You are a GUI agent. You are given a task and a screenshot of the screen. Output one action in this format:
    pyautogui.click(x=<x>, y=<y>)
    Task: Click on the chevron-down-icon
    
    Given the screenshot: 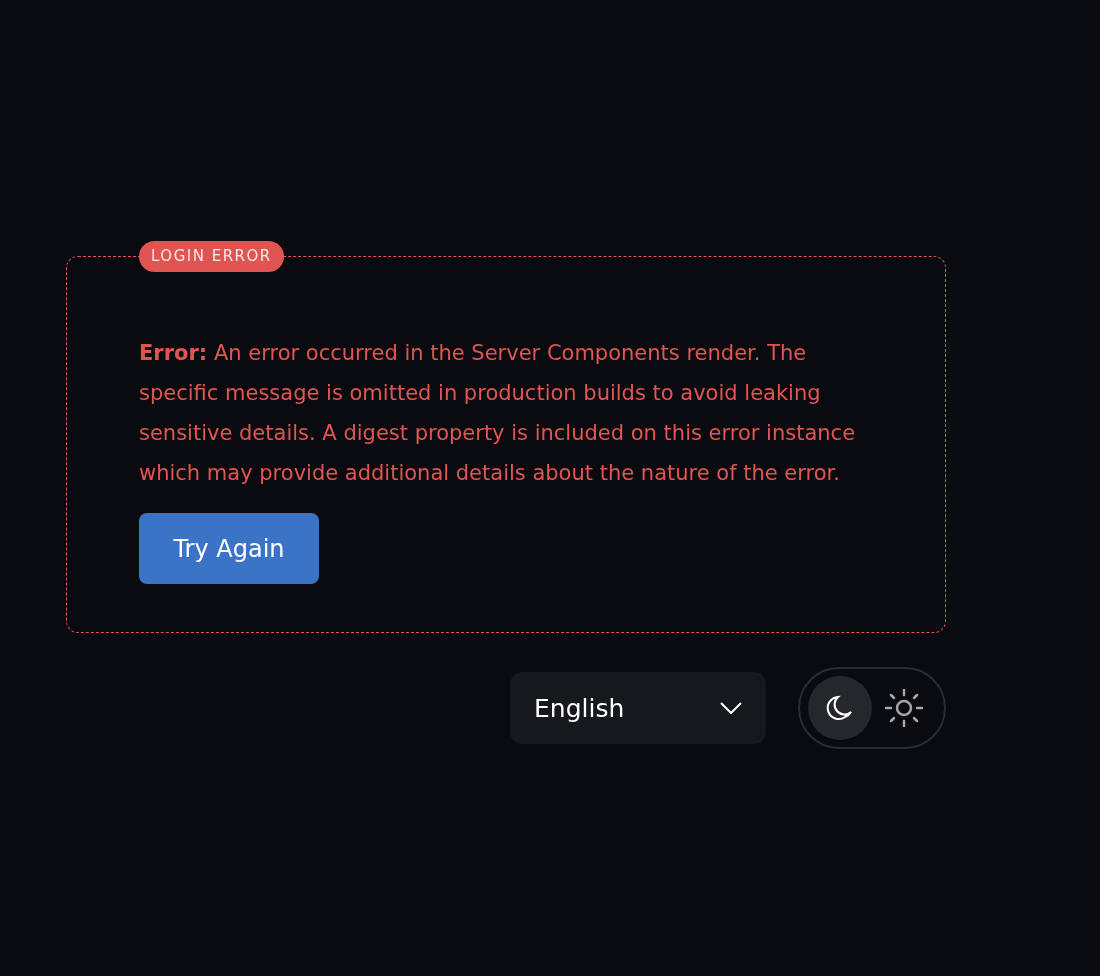 What is the action you would take?
    pyautogui.click(x=731, y=708)
    